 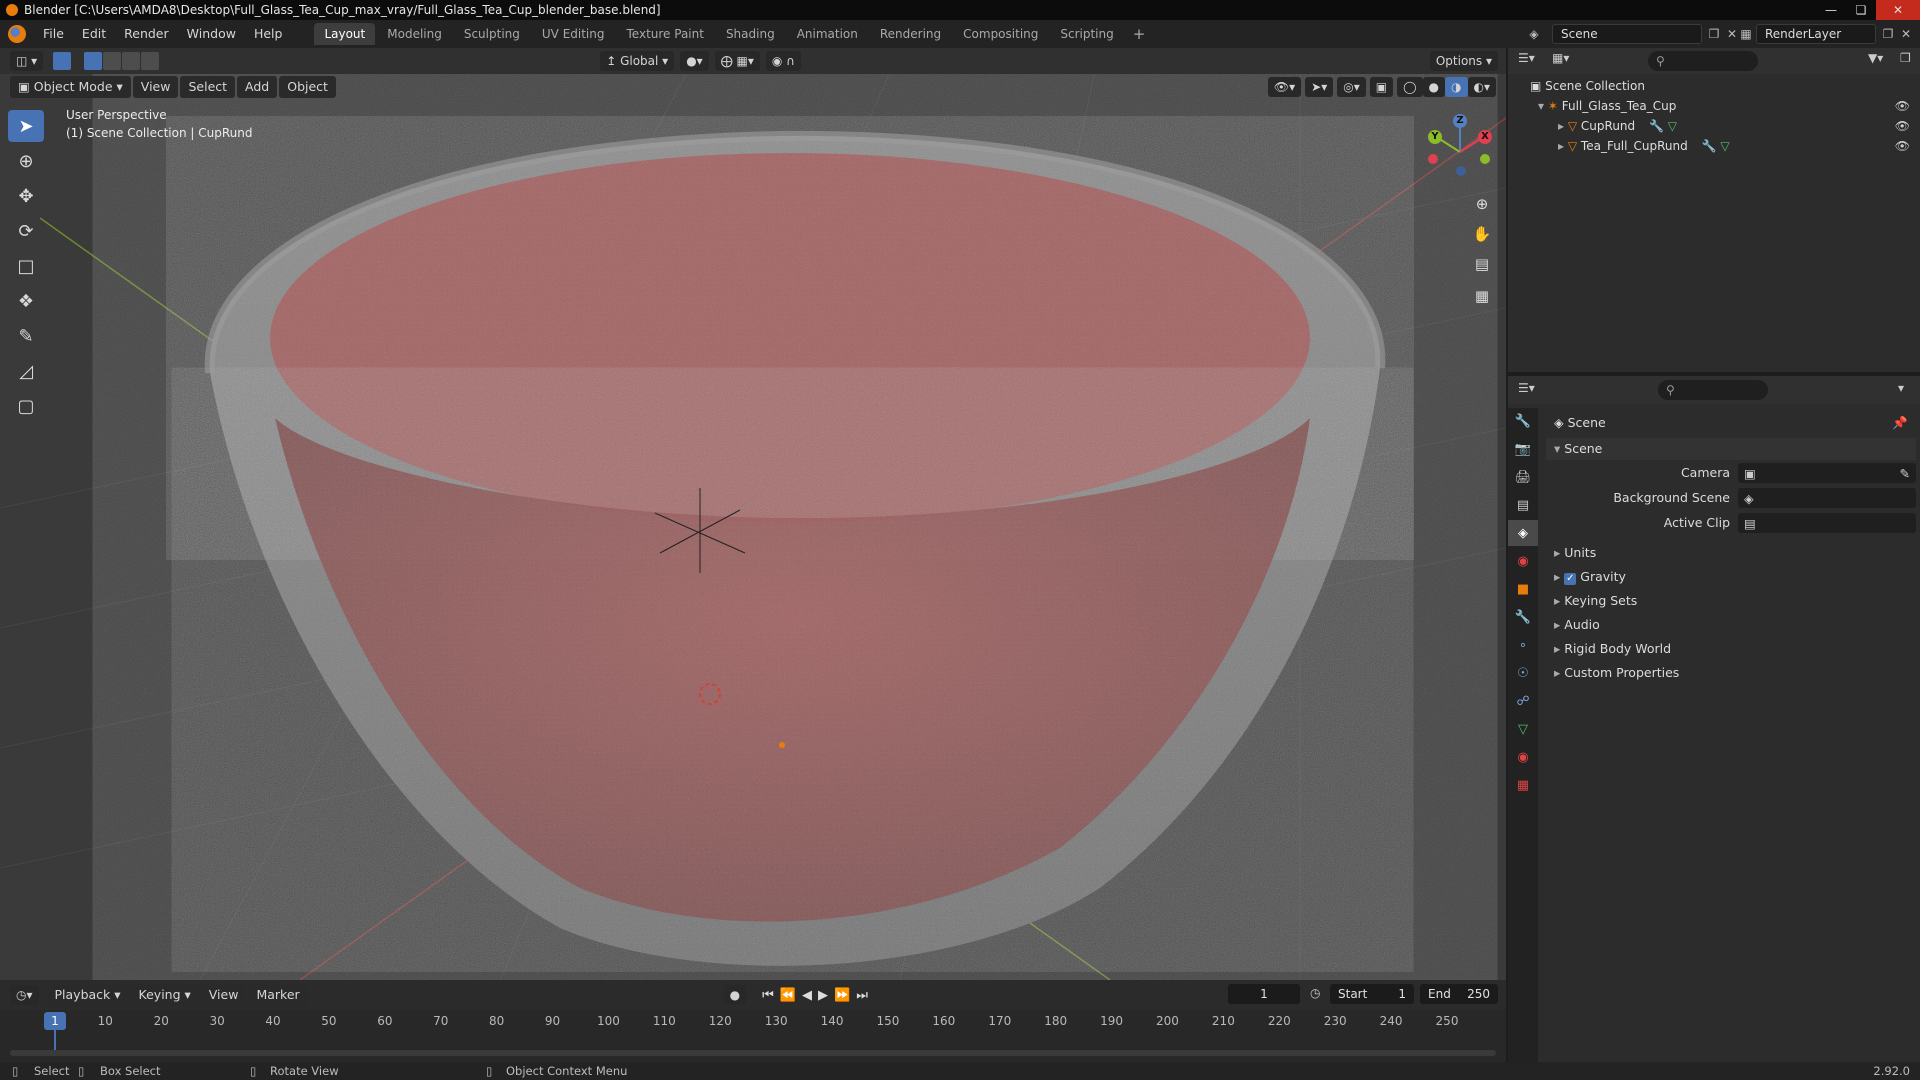 What do you see at coordinates (26, 336) in the screenshot?
I see `annotate-tool-icon: ✎` at bounding box center [26, 336].